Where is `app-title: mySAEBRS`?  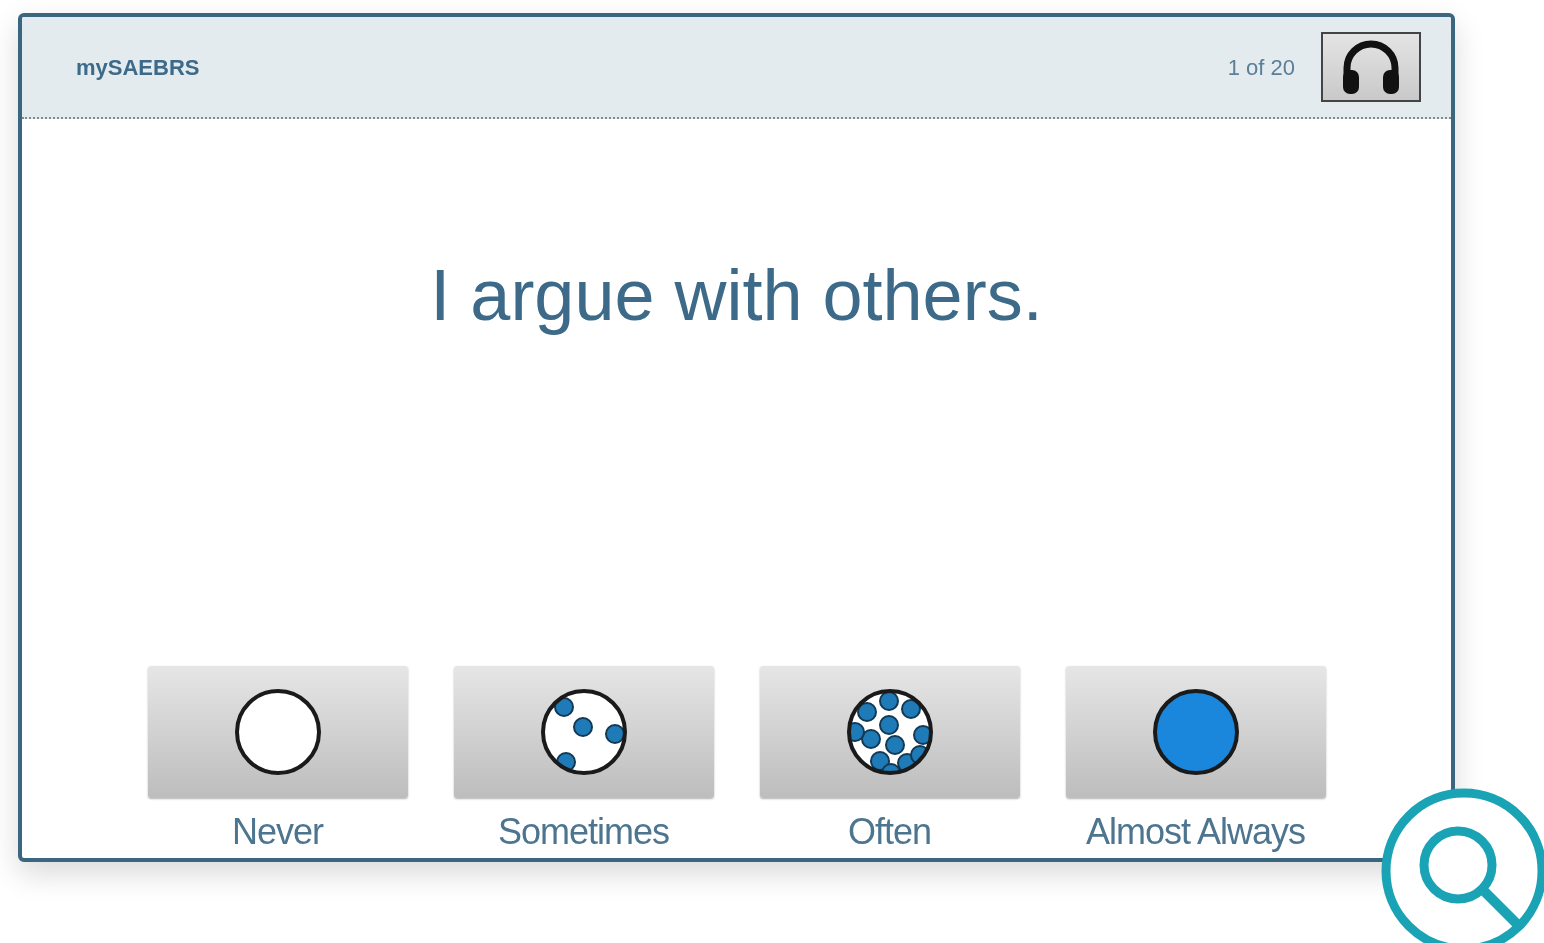
app-title: mySAEBRS is located at coordinates (138, 67).